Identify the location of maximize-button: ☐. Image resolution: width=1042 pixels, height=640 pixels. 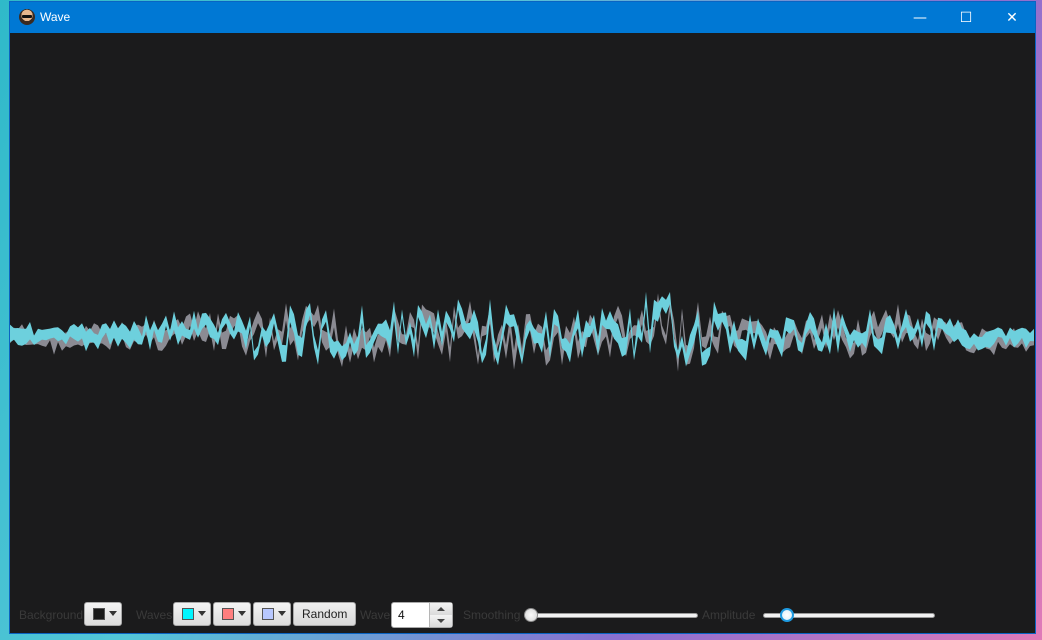
(966, 17).